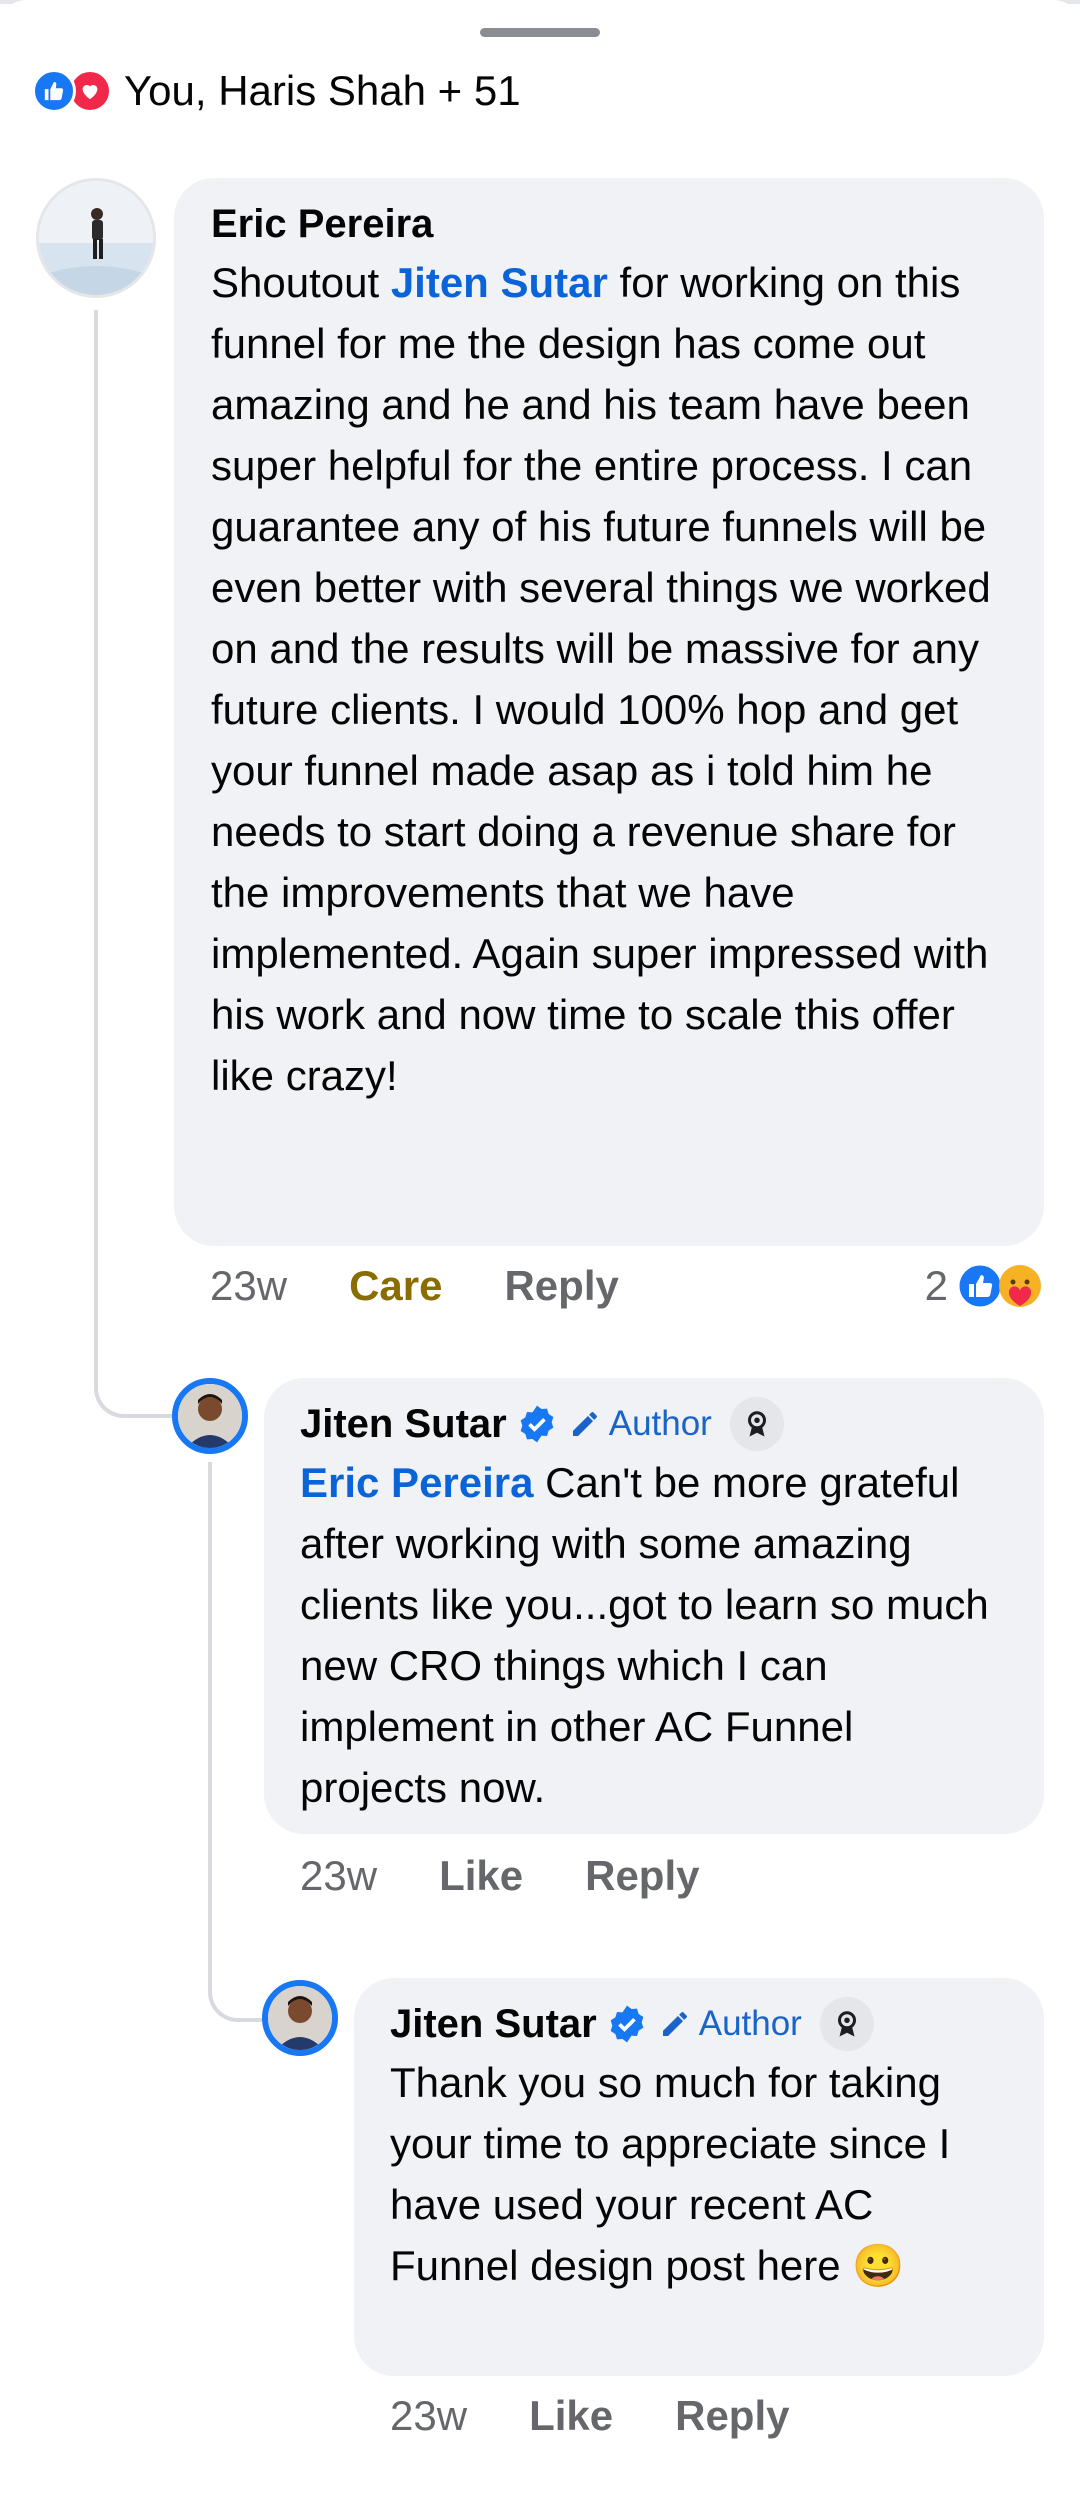 This screenshot has width=1080, height=2502. I want to click on mention-link: Eric Pereira, so click(417, 1482).